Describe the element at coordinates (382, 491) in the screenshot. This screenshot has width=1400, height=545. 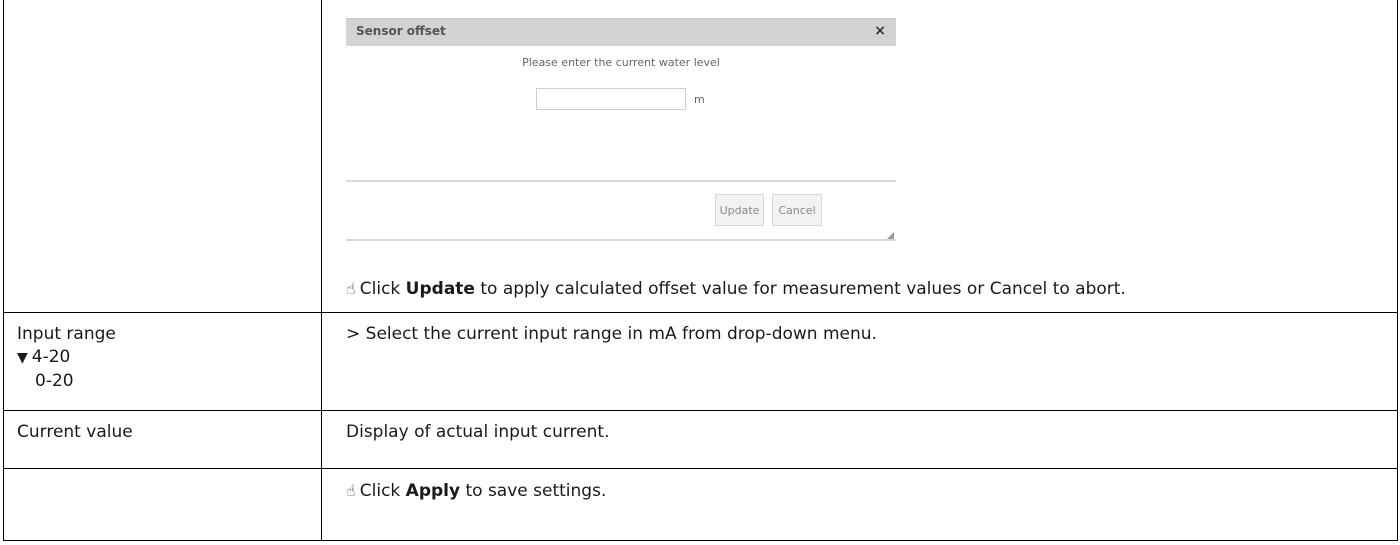
I see `apply-prefix: Click` at that location.